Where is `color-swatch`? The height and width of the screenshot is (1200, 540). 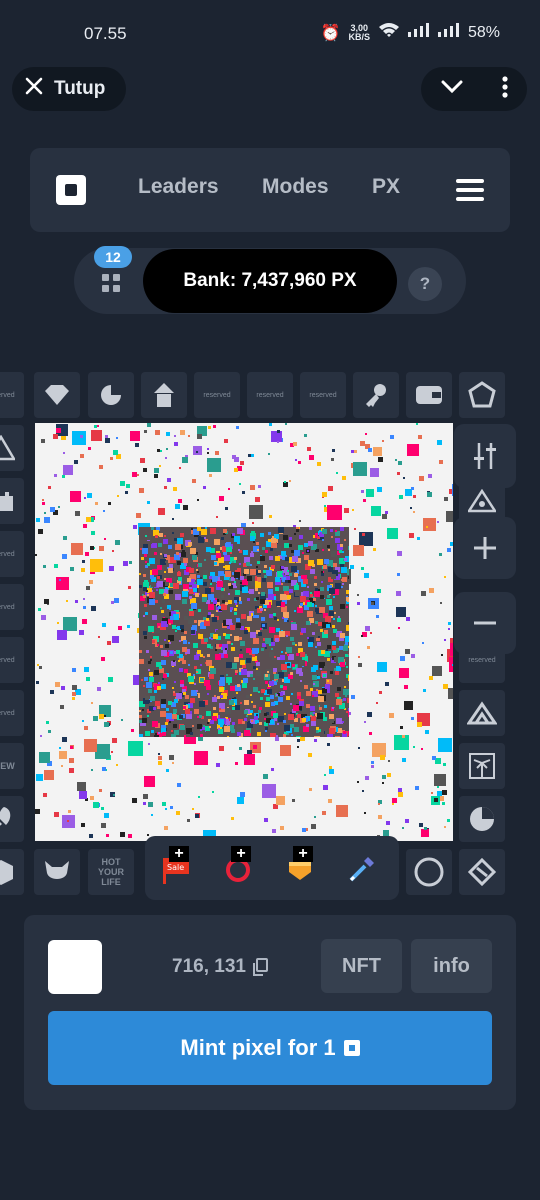
color-swatch is located at coordinates (75, 967).